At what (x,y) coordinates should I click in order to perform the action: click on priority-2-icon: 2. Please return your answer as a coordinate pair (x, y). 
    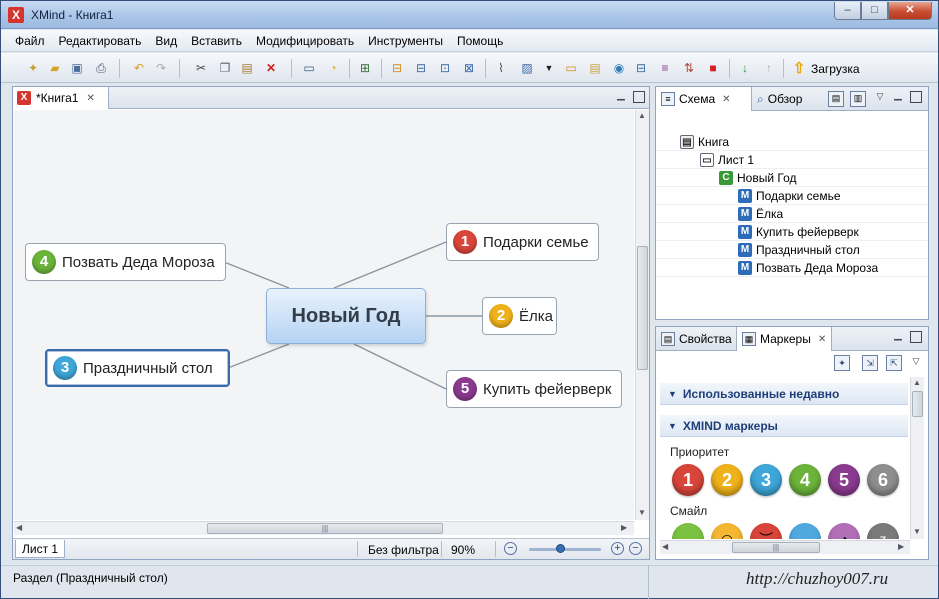
    Looking at the image, I should click on (727, 480).